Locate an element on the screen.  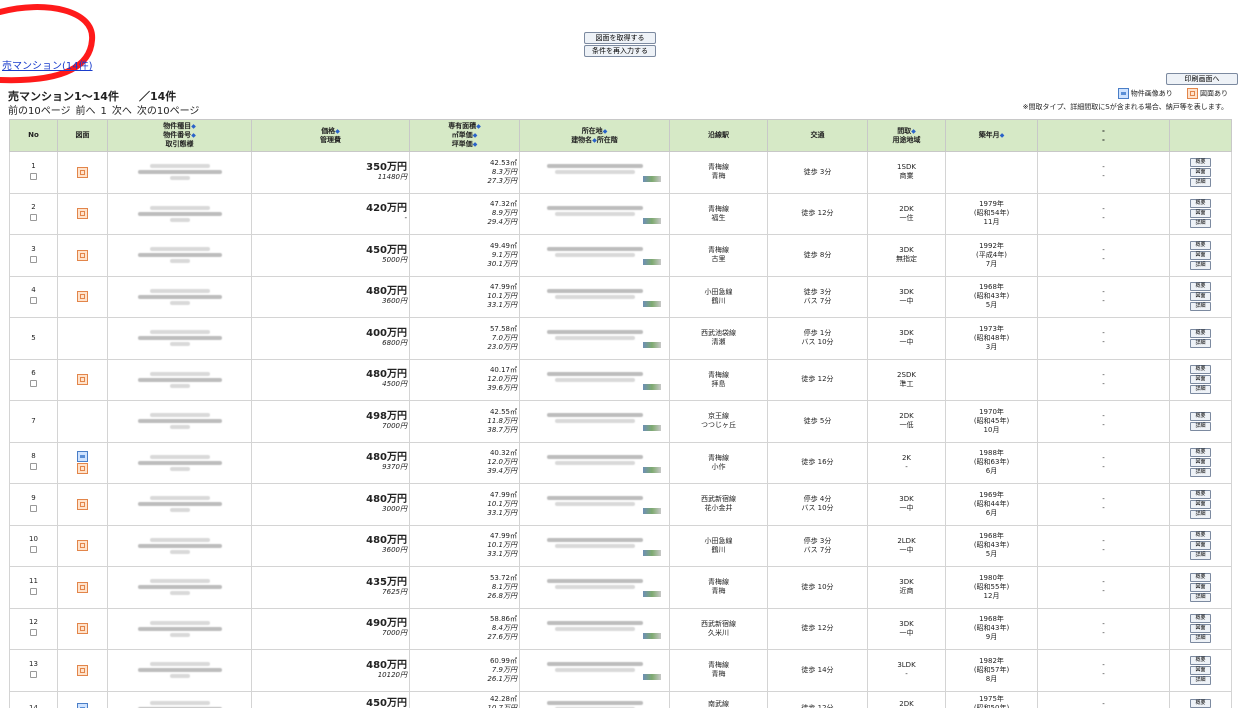
col-actions is located at coordinates (1200, 135).